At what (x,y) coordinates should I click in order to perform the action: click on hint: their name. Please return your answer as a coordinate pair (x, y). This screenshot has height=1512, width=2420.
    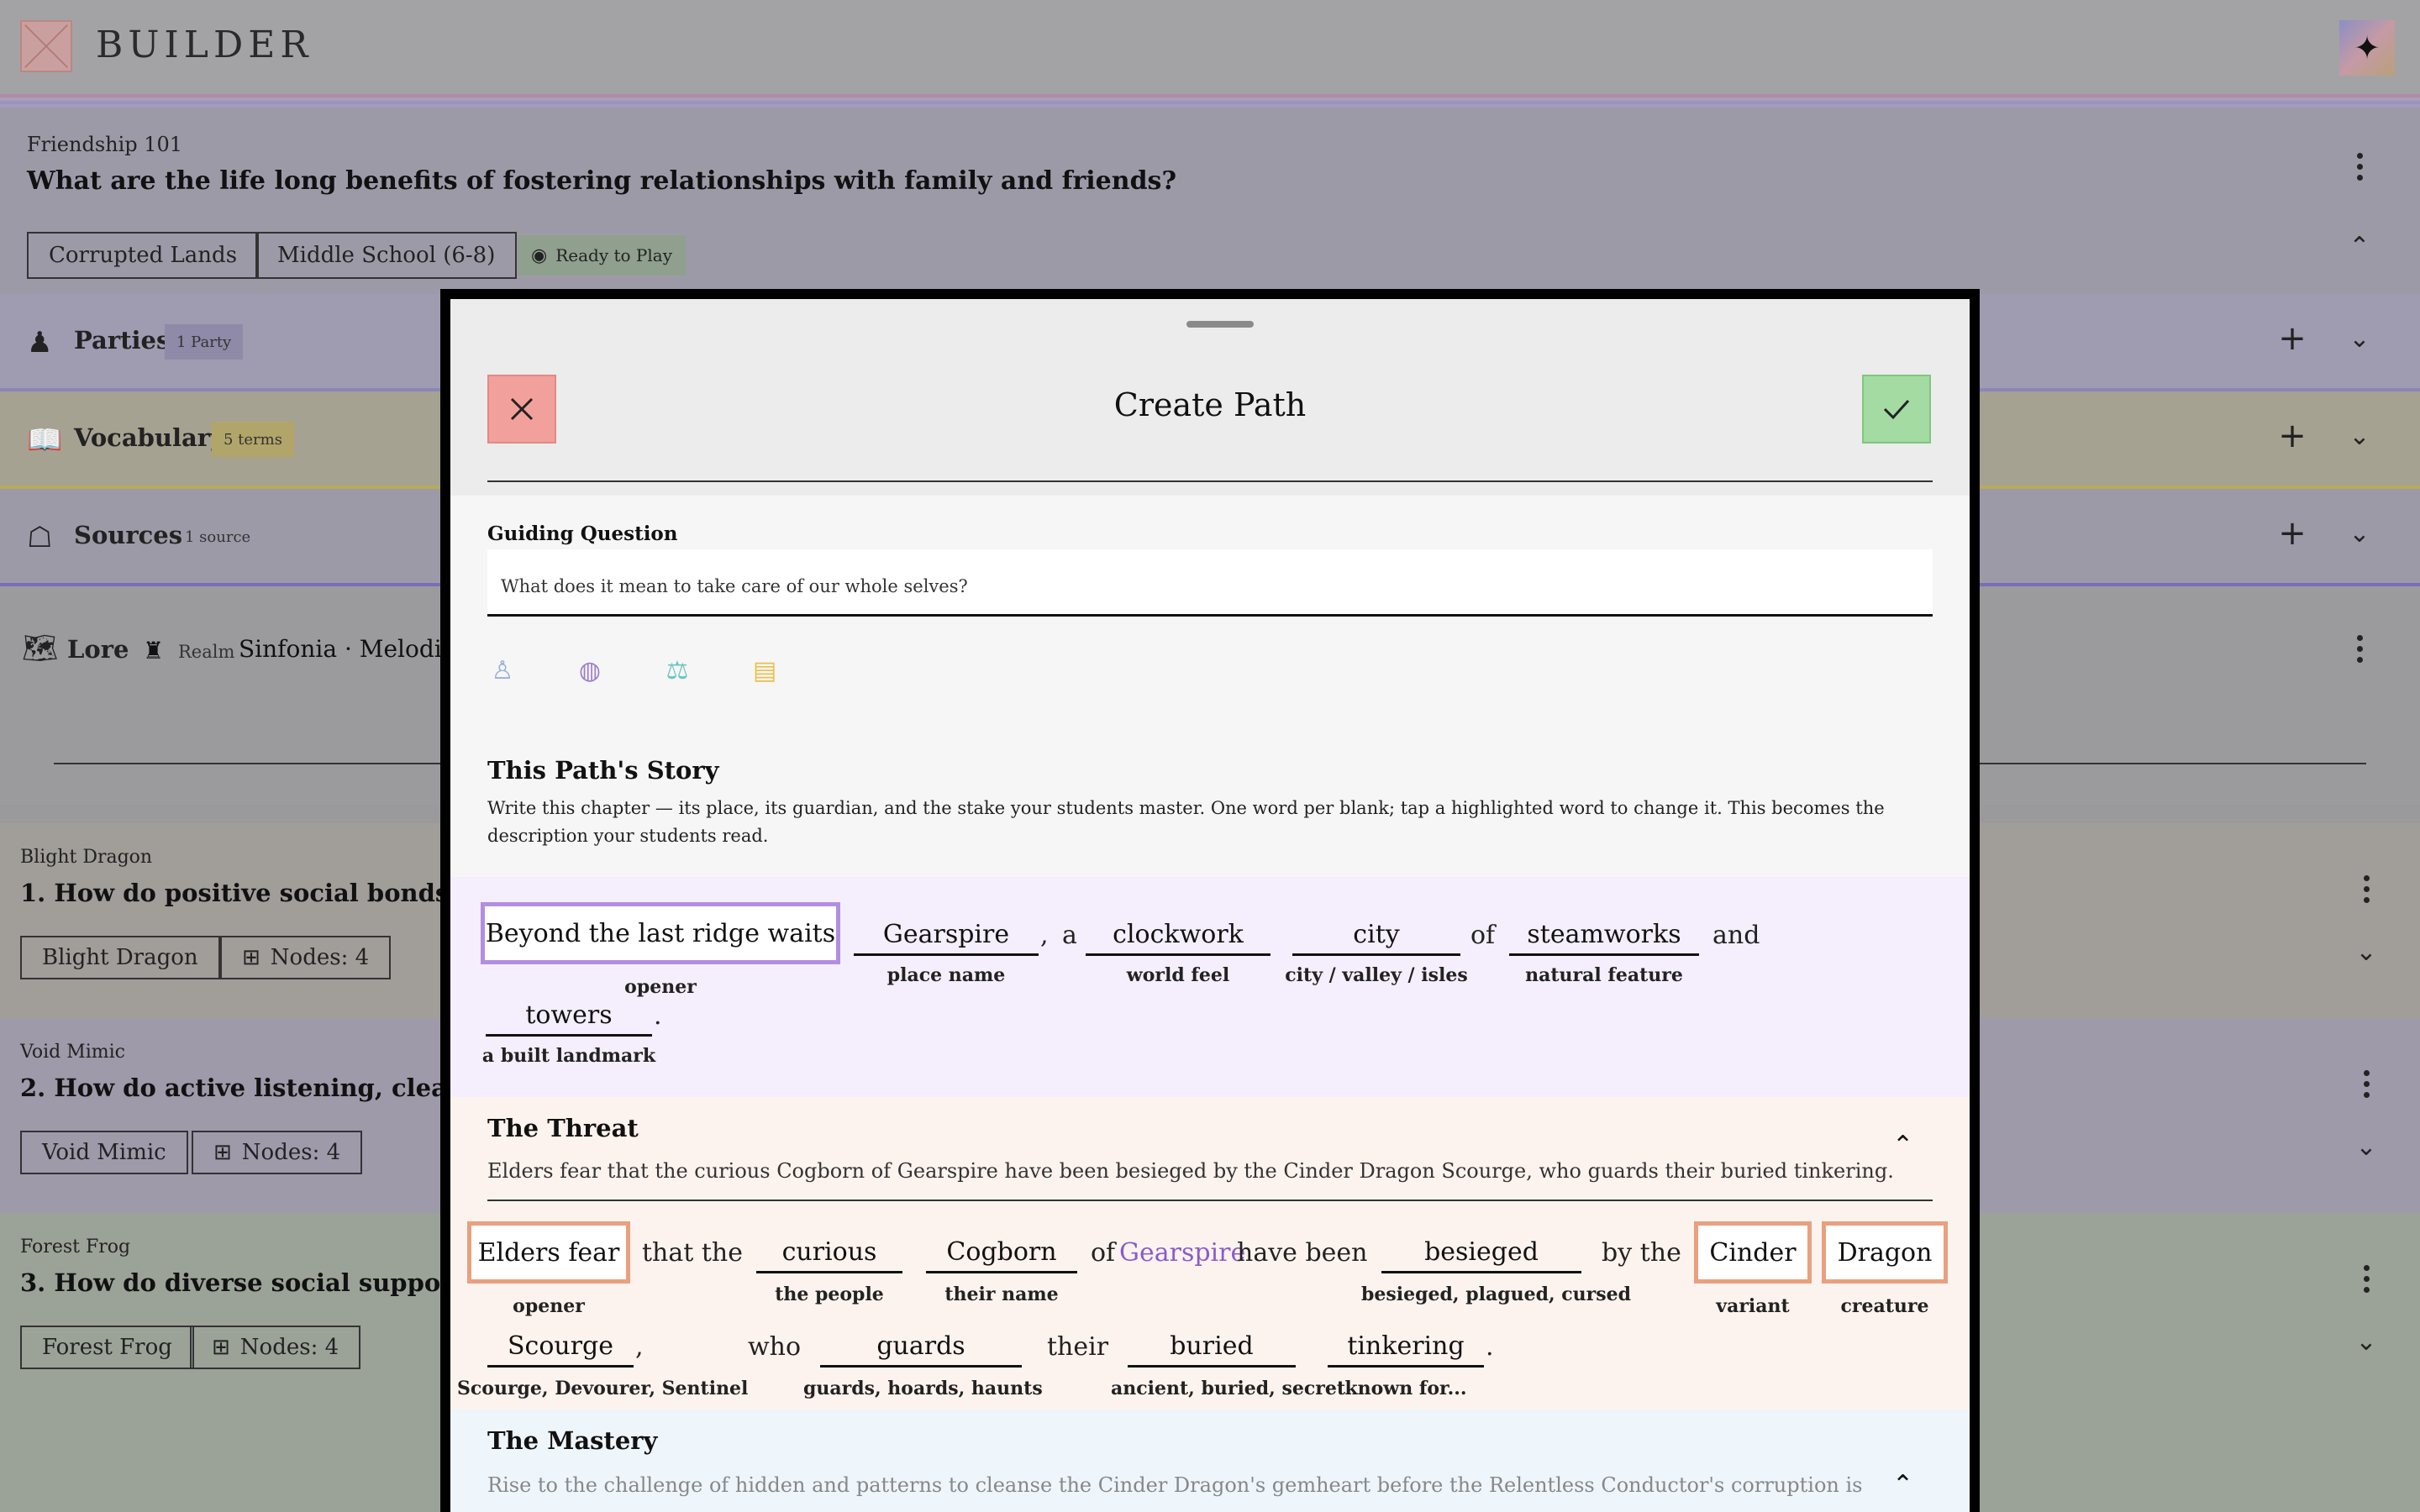
    Looking at the image, I should click on (1001, 1294).